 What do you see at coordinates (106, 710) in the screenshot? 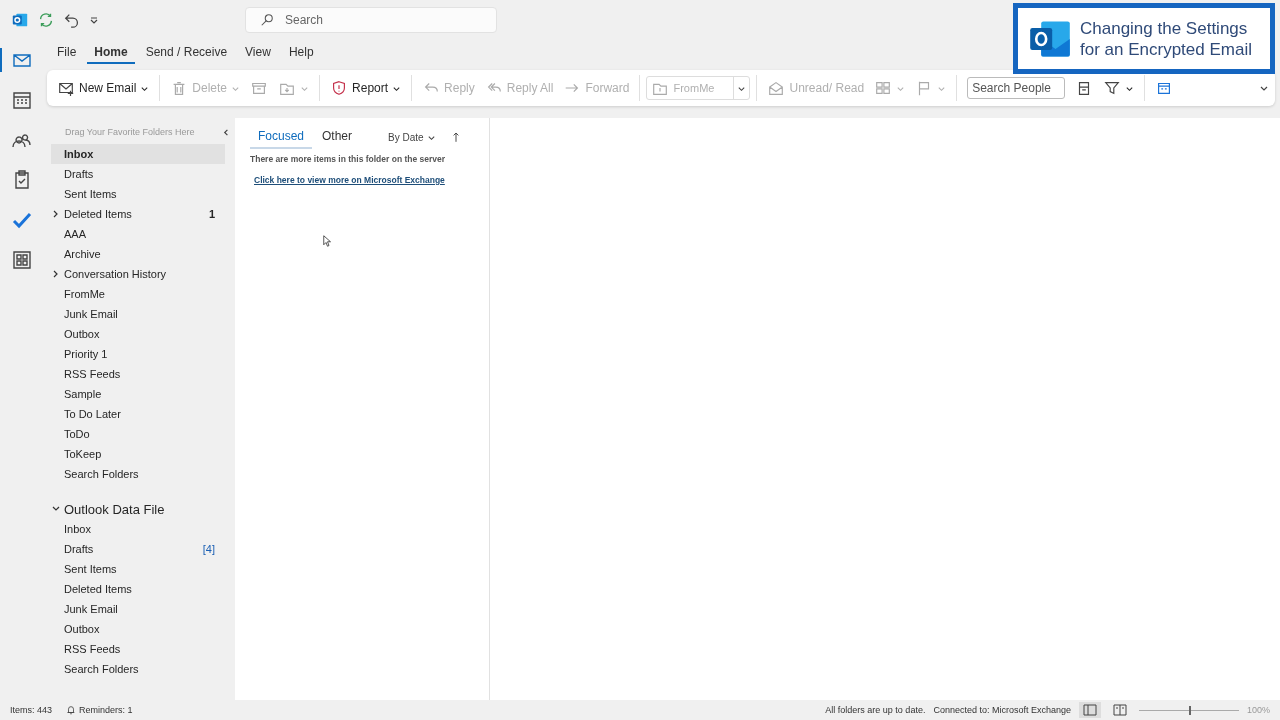
I see `reminders-count: Reminders: 1` at bounding box center [106, 710].